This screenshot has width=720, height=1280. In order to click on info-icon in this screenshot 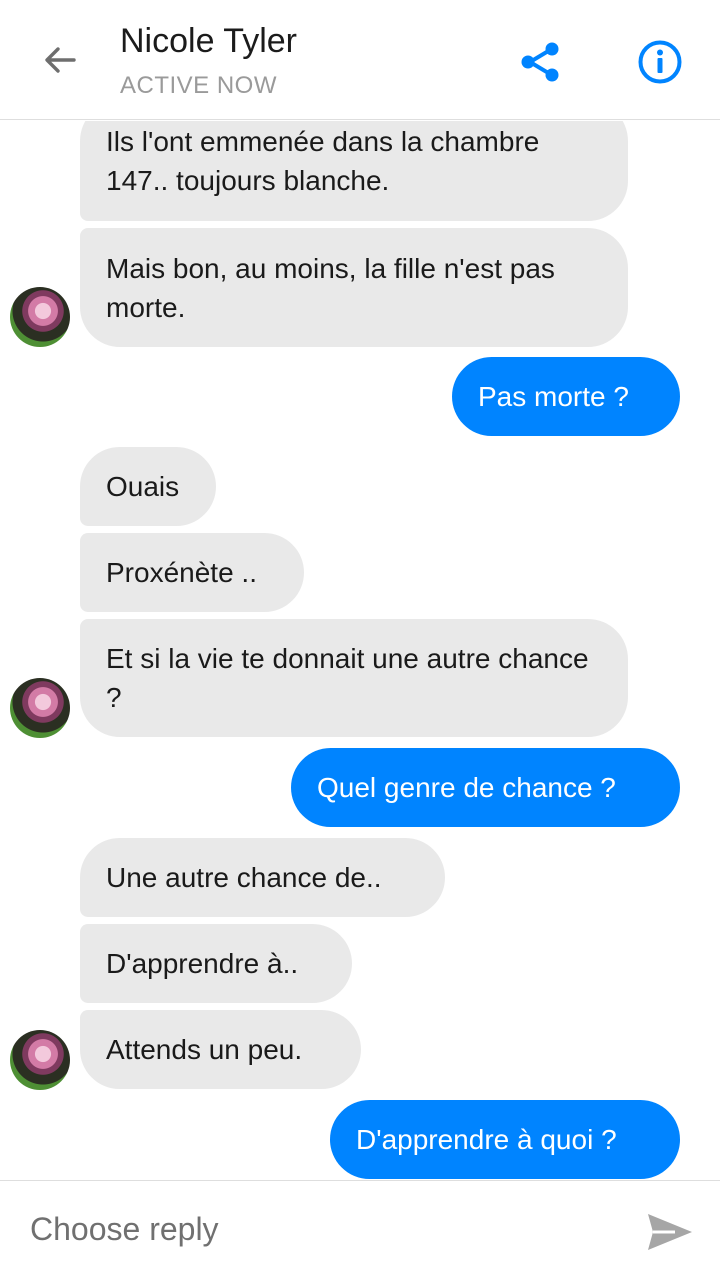, I will do `click(660, 62)`.